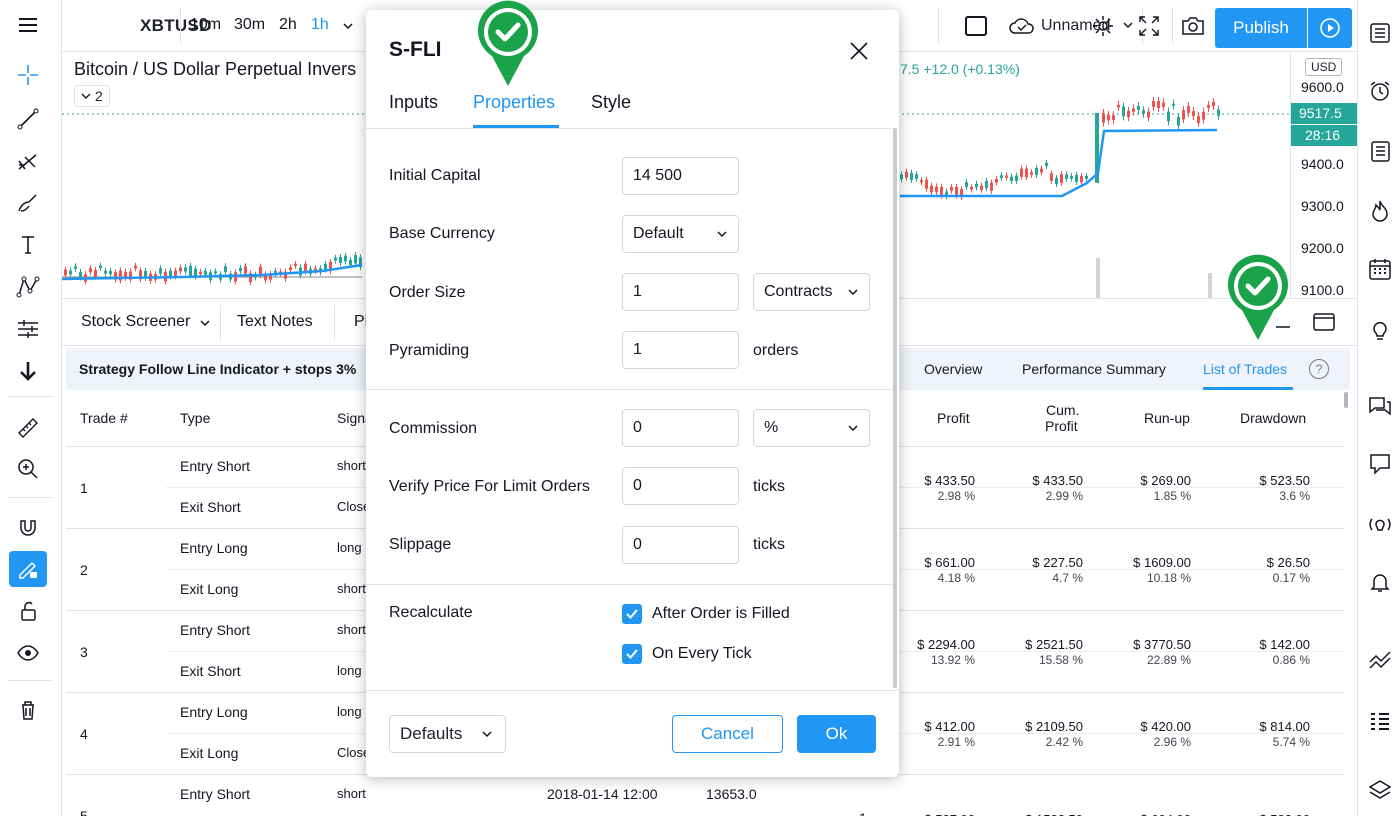 Image resolution: width=1400 pixels, height=816 pixels. I want to click on tab-list-of-trades: List of Trades, so click(1245, 369).